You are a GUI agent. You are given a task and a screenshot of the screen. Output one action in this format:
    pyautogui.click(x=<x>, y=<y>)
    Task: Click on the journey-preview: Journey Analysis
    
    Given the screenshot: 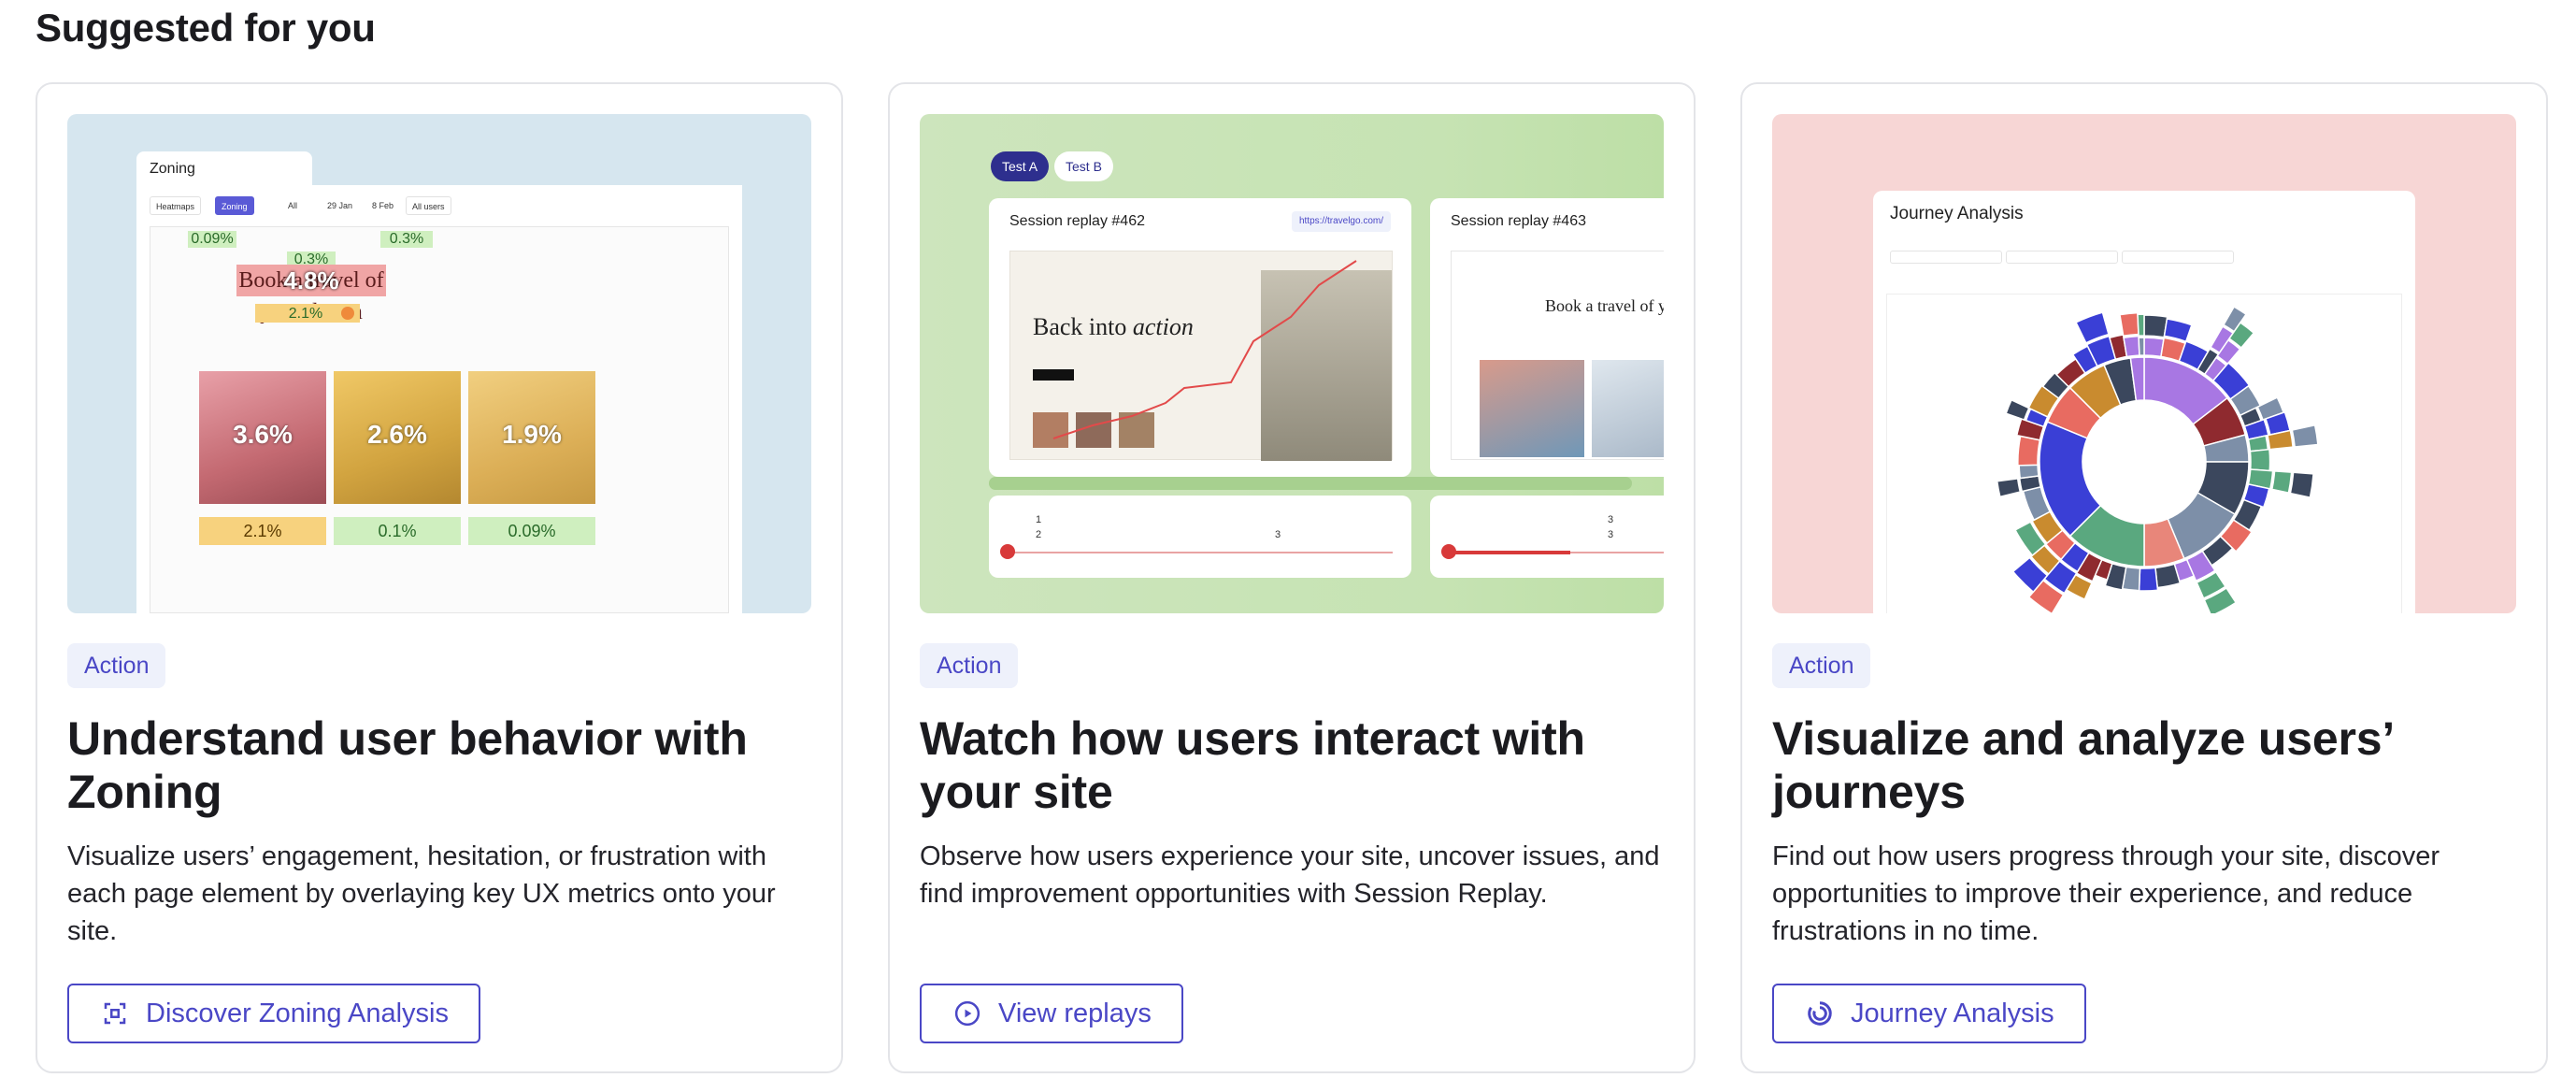 What is the action you would take?
    pyautogui.click(x=2144, y=363)
    